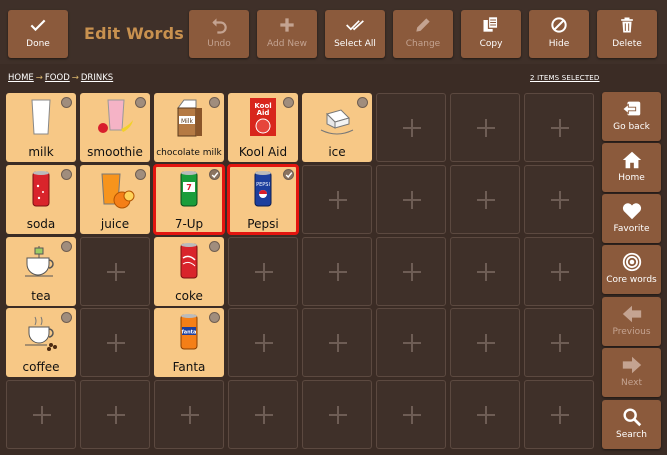 The height and width of the screenshot is (455, 667). What do you see at coordinates (41, 127) in the screenshot?
I see `word-cell: milk` at bounding box center [41, 127].